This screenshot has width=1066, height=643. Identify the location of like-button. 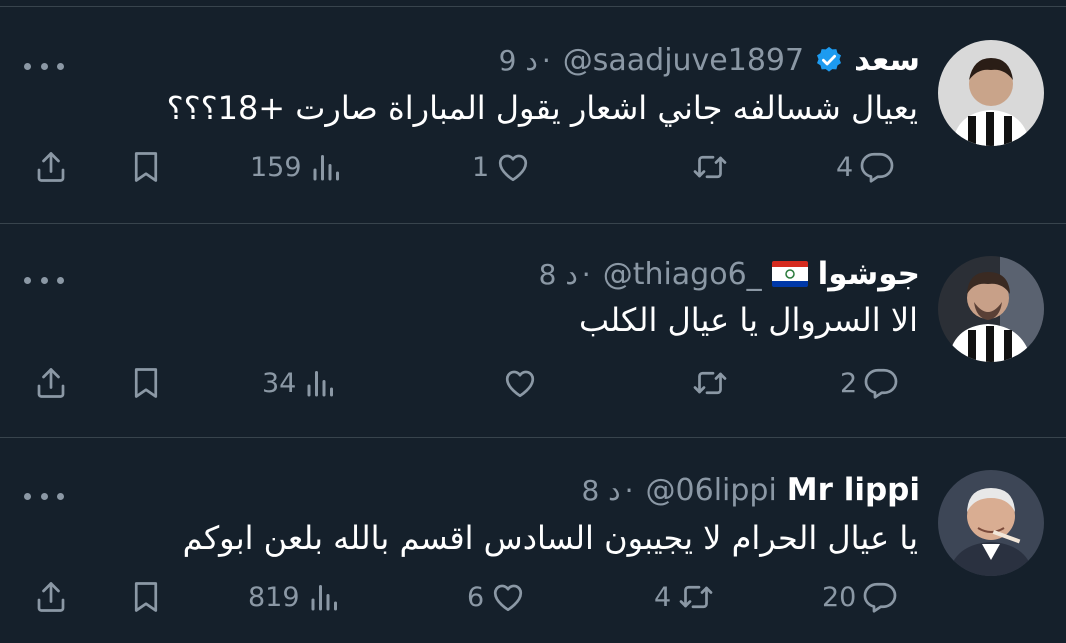
(517, 383).